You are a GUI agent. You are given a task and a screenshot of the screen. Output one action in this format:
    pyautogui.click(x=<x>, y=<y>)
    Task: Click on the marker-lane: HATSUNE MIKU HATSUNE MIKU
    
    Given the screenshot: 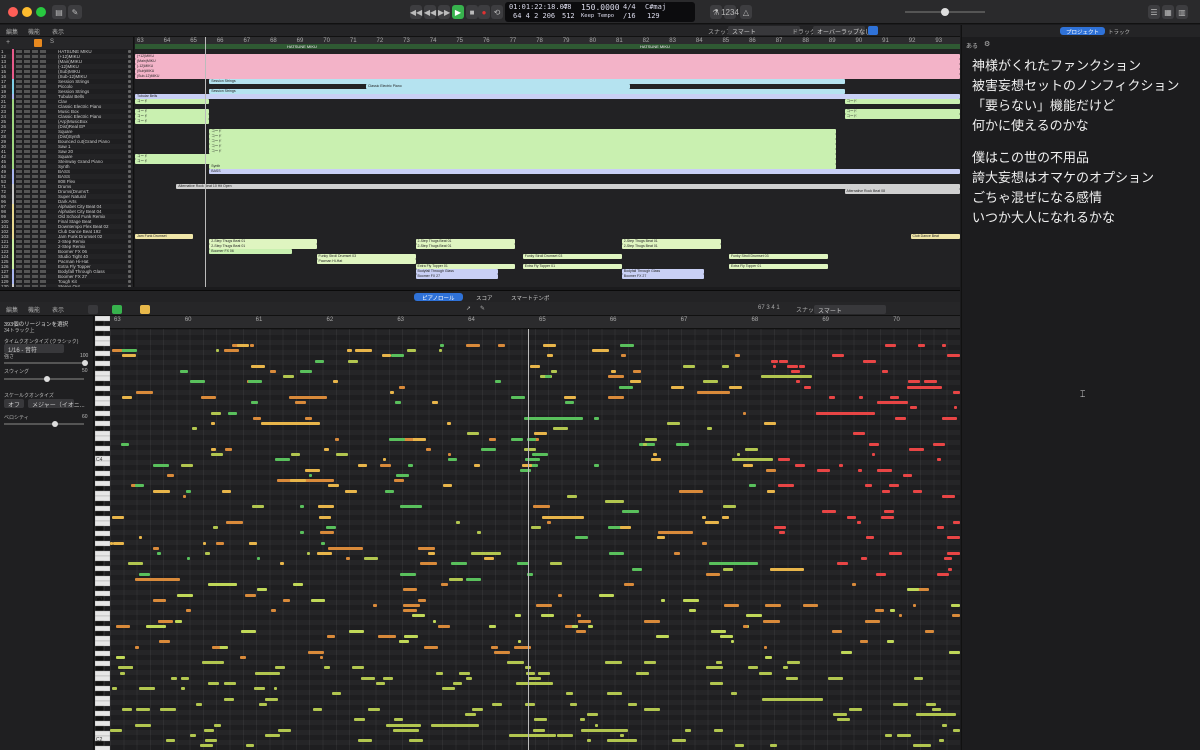 What is the action you would take?
    pyautogui.click(x=547, y=46)
    